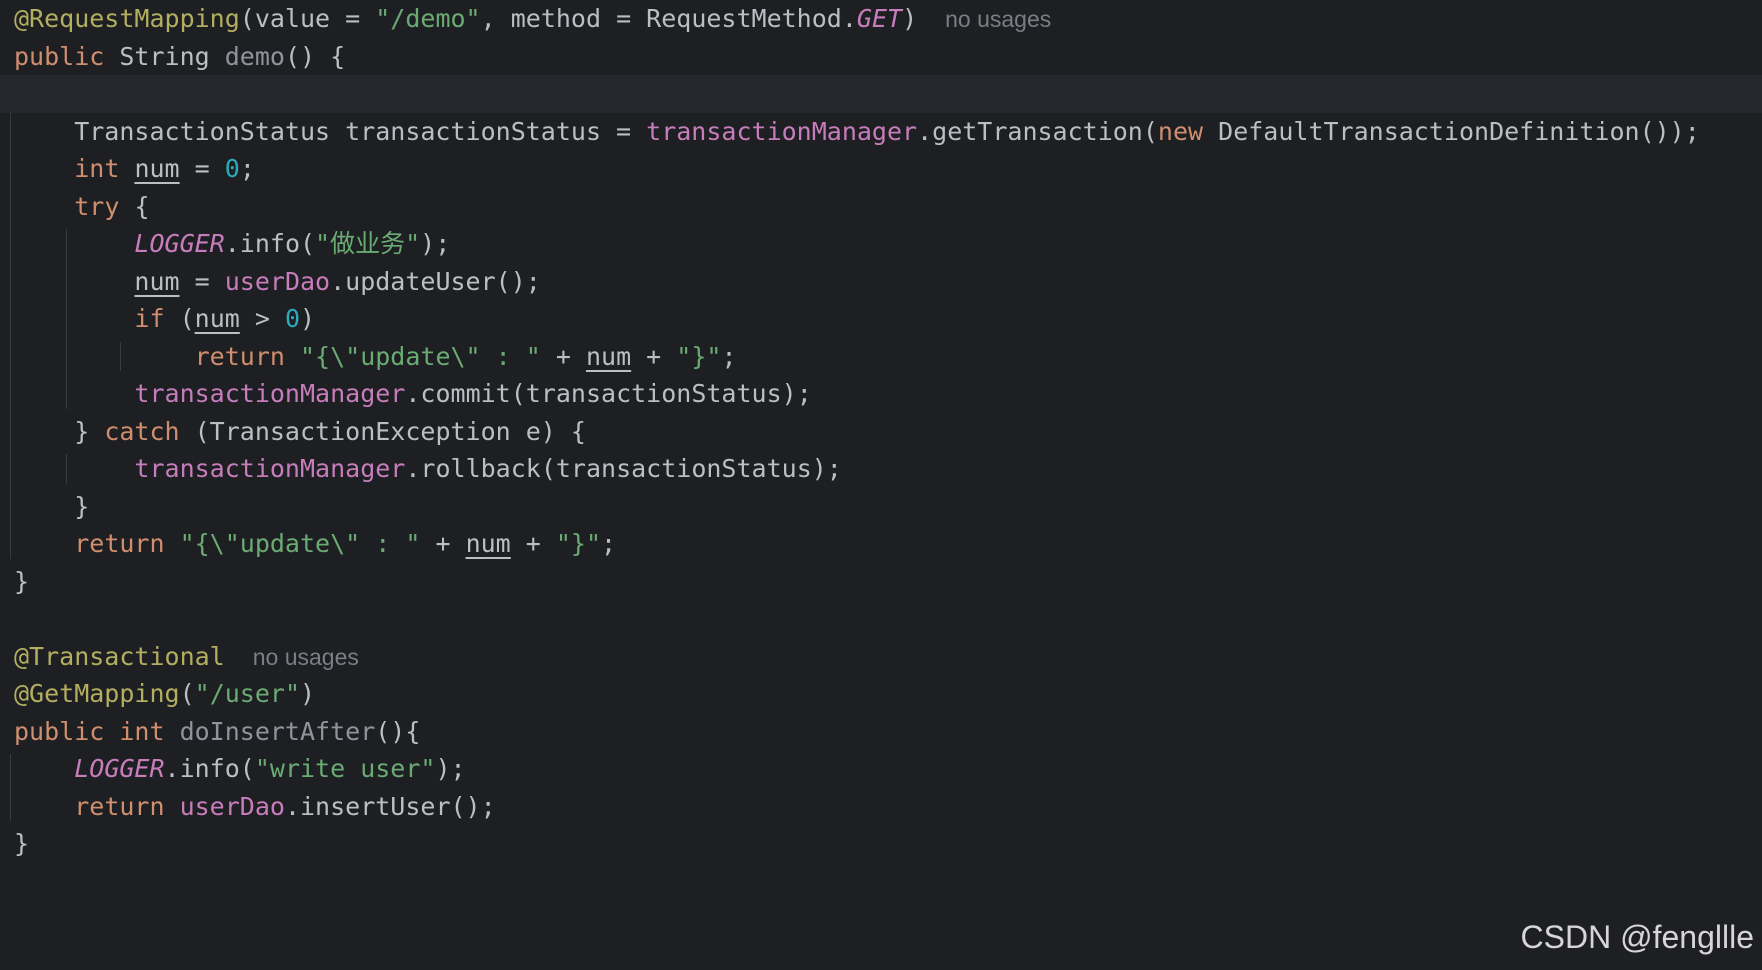 Image resolution: width=1762 pixels, height=970 pixels. I want to click on code-text: return userDao.insertUser();, so click(255, 807).